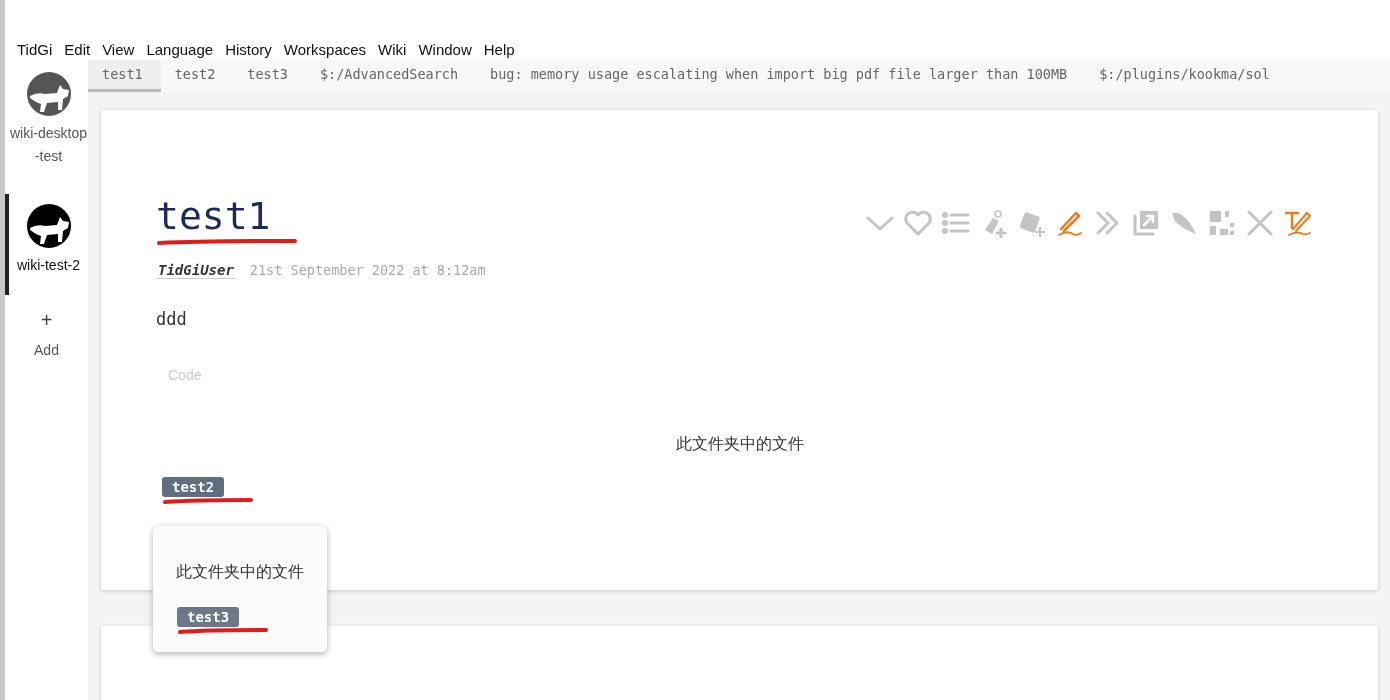 The height and width of the screenshot is (700, 1390). What do you see at coordinates (77, 49) in the screenshot?
I see `menu-item: Edit` at bounding box center [77, 49].